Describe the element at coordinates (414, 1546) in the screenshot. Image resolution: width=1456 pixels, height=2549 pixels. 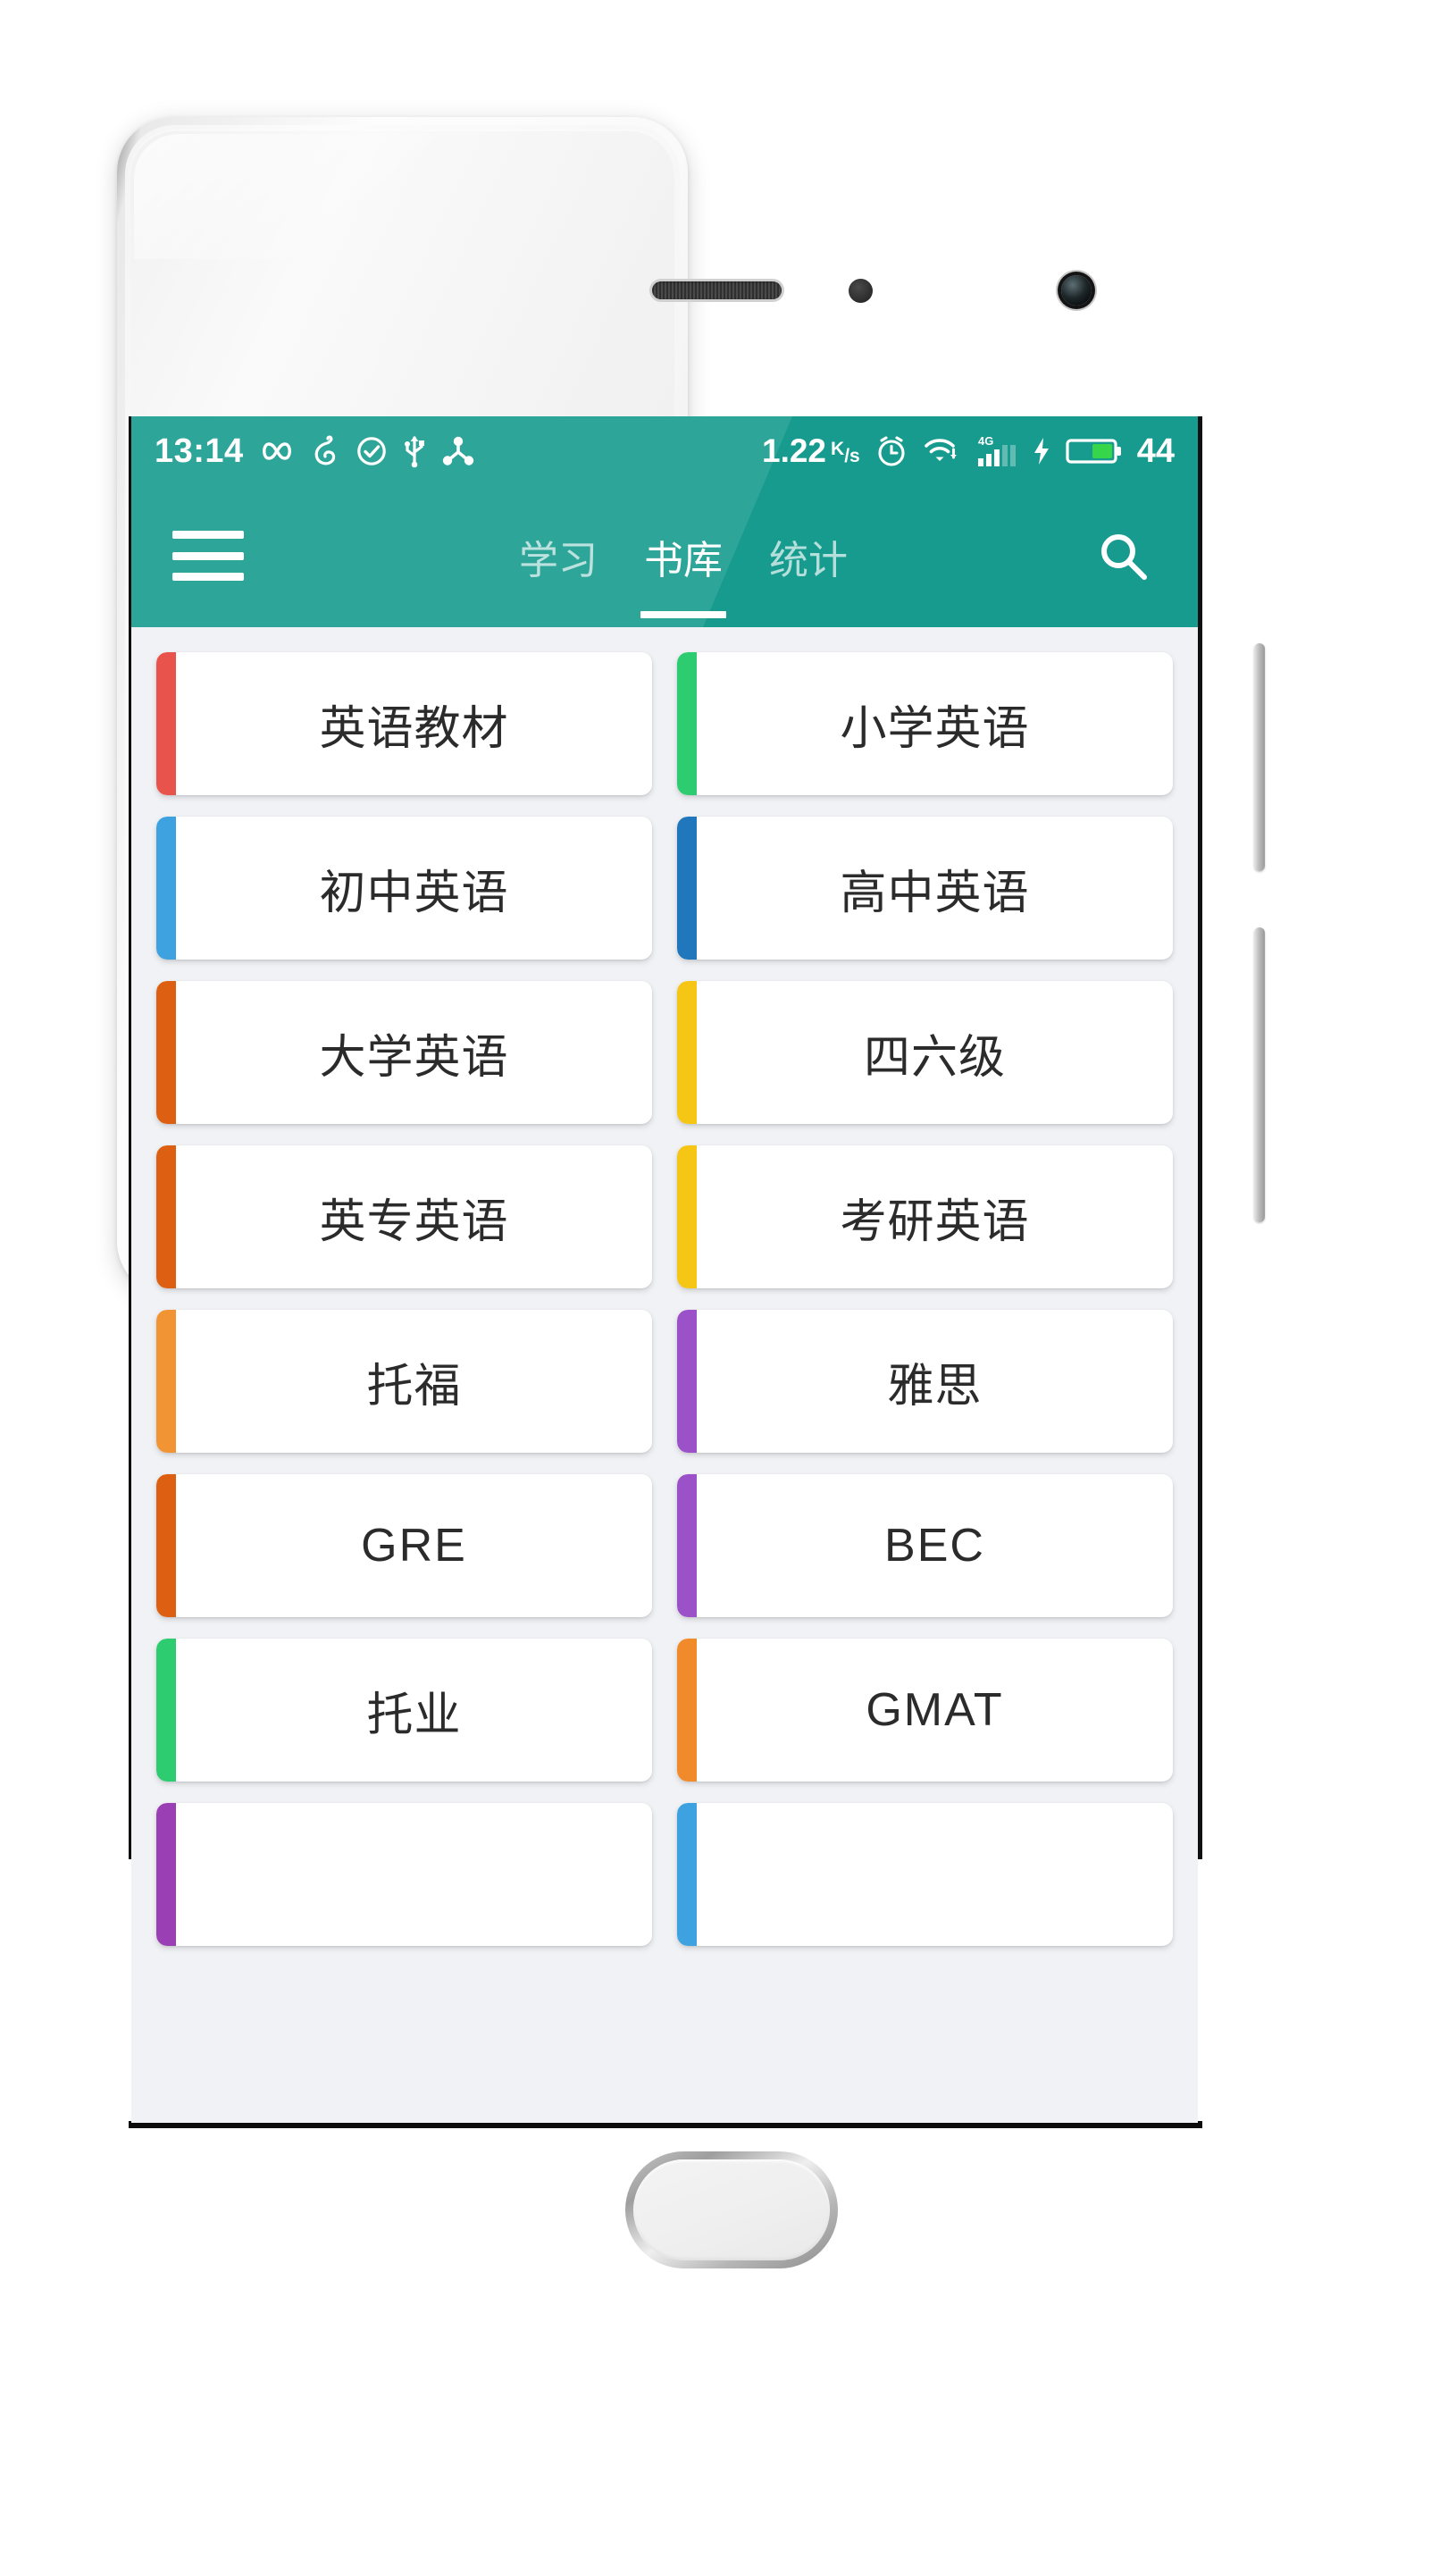
I see `card-label: GRE` at that location.